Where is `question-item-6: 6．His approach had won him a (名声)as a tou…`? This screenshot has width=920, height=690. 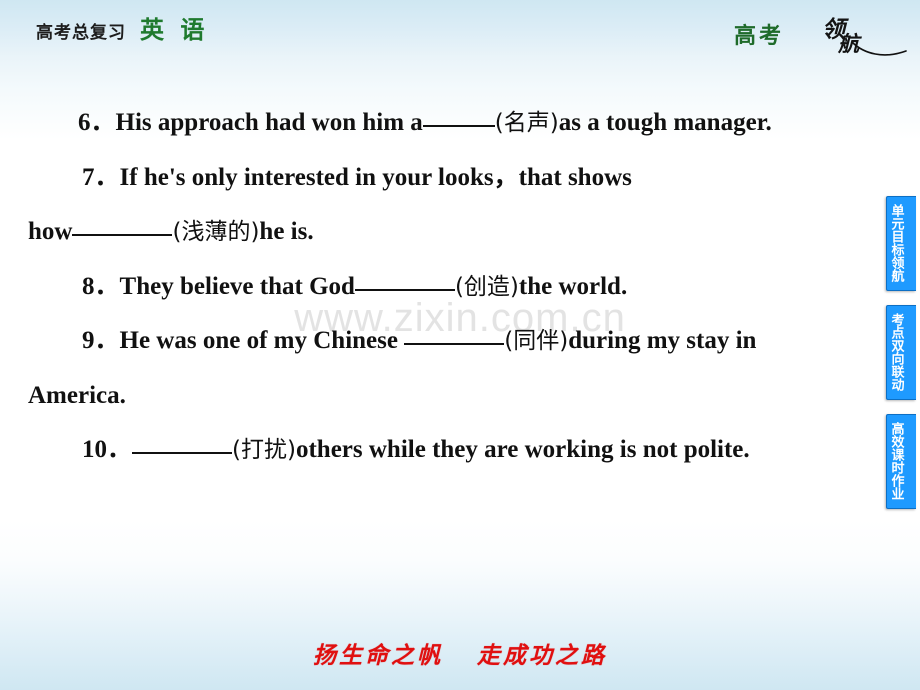
question-item-6: 6．His approach had won him a (名声)as a tou… is located at coordinates (442, 123).